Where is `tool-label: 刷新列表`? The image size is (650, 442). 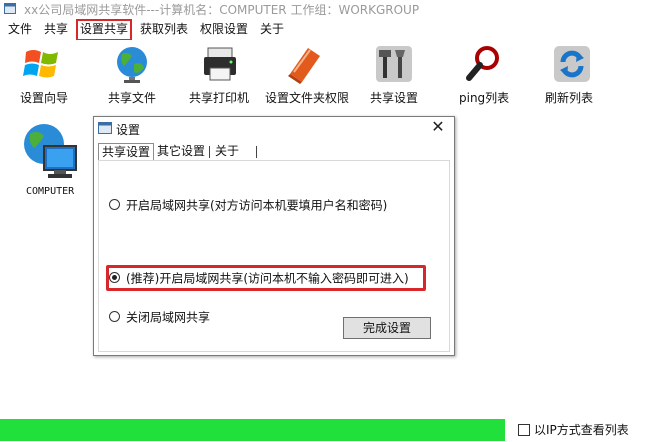 tool-label: 刷新列表 is located at coordinates (569, 98).